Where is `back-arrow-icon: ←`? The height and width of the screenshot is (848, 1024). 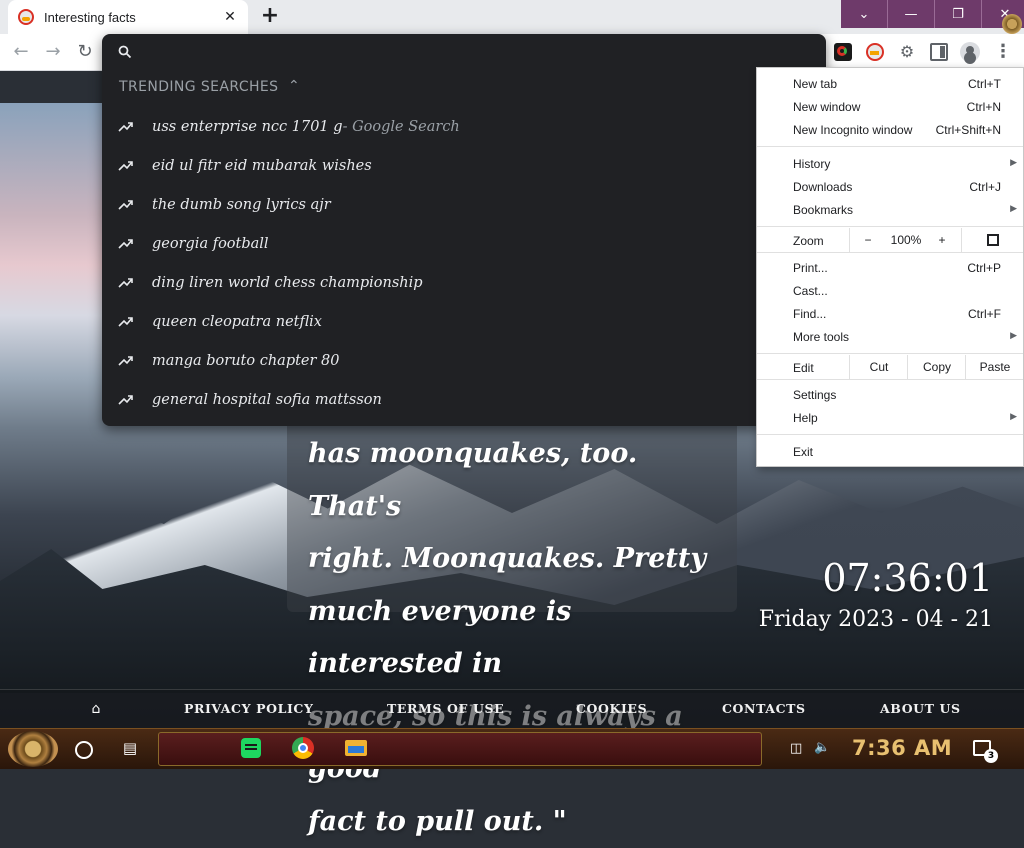
back-arrow-icon: ← is located at coordinates (21, 52).